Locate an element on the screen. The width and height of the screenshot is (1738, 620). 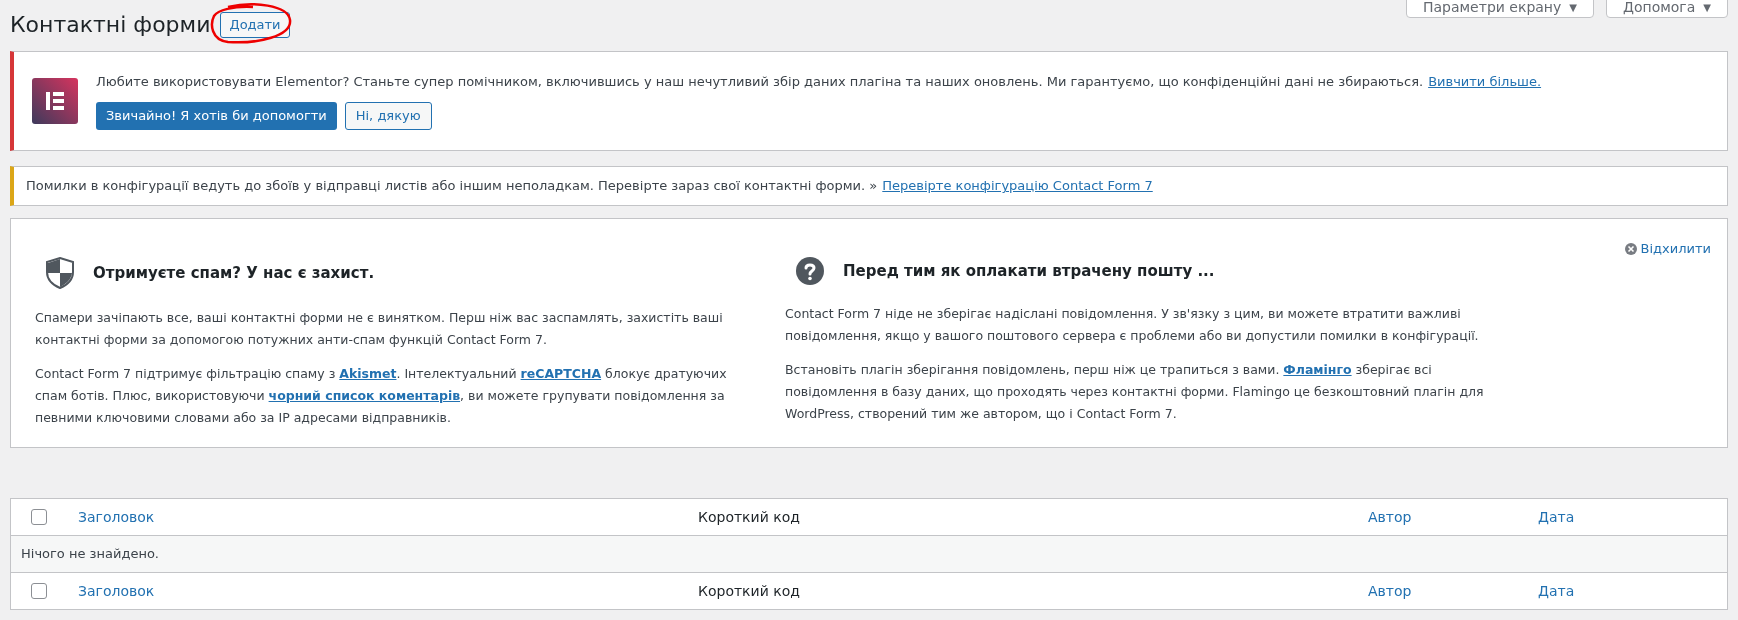
panel-paragraph: Contact Form 7 ніде не зберігає надіслані повідомлення. У зв'язку з цим, ви можете втратити важливі повідомлення, якщо у вашого поштового сервера є проблеми або ви допустили помилки в конфігурації. is located at coordinates (1132, 325).